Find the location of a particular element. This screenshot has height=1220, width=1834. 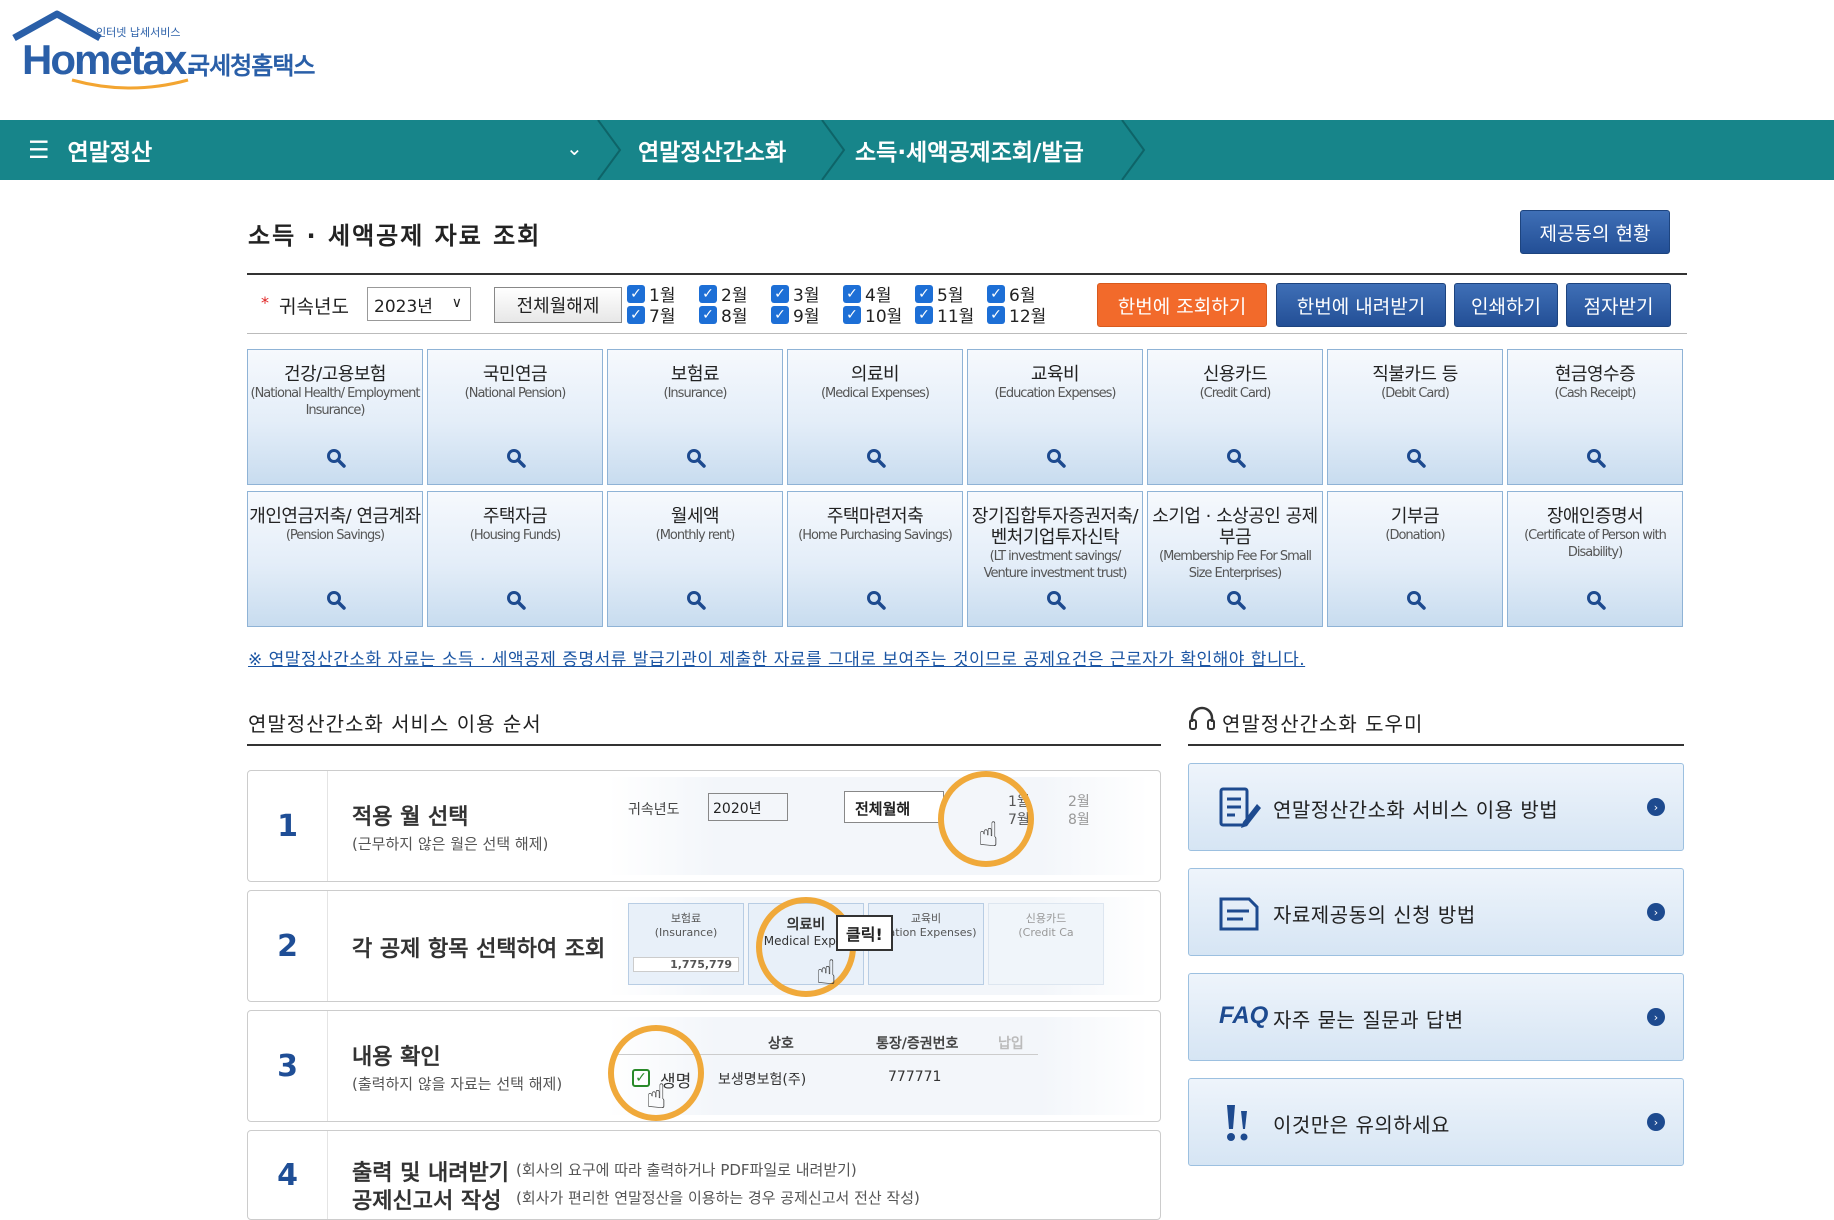

query-all-button: 한번에 조회하기 is located at coordinates (1182, 305).